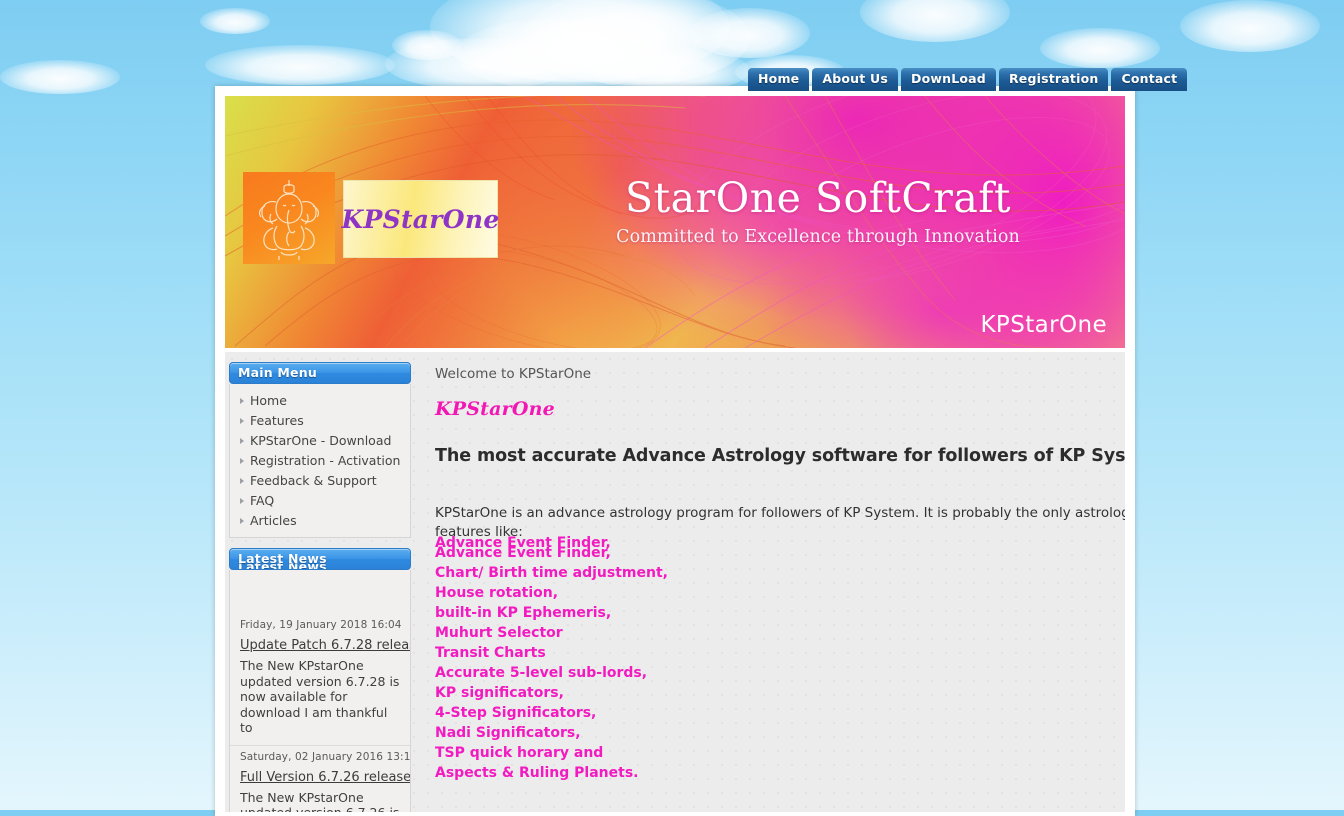 This screenshot has height=816, width=1344. I want to click on news-title-link: Full Version 6.7.26 released, so click(325, 777).